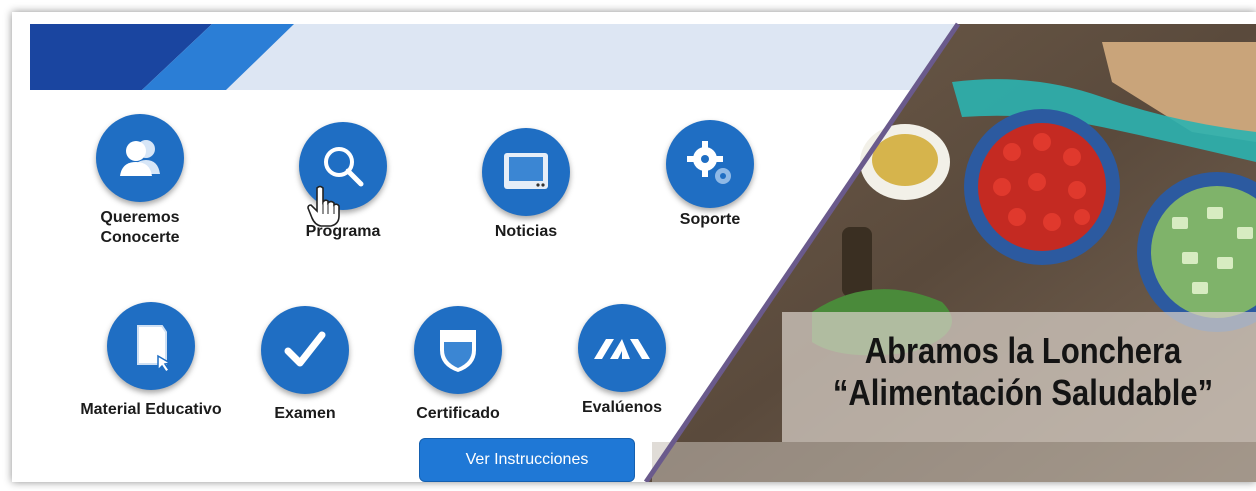  What do you see at coordinates (458, 413) in the screenshot?
I see `menu-item-label: Certificado` at bounding box center [458, 413].